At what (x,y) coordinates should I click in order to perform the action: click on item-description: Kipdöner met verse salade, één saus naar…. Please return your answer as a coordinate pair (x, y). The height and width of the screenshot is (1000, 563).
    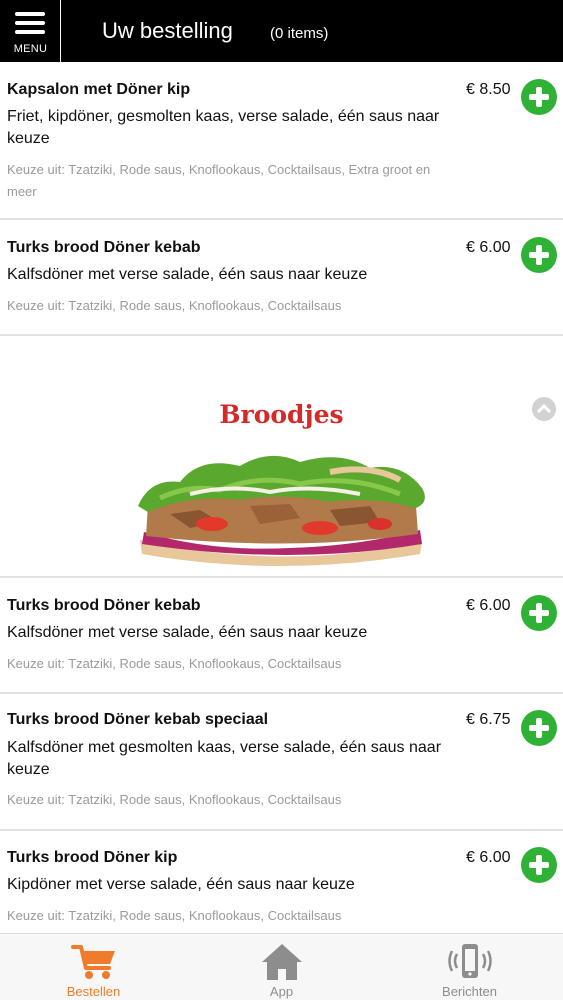
    Looking at the image, I should click on (181, 884).